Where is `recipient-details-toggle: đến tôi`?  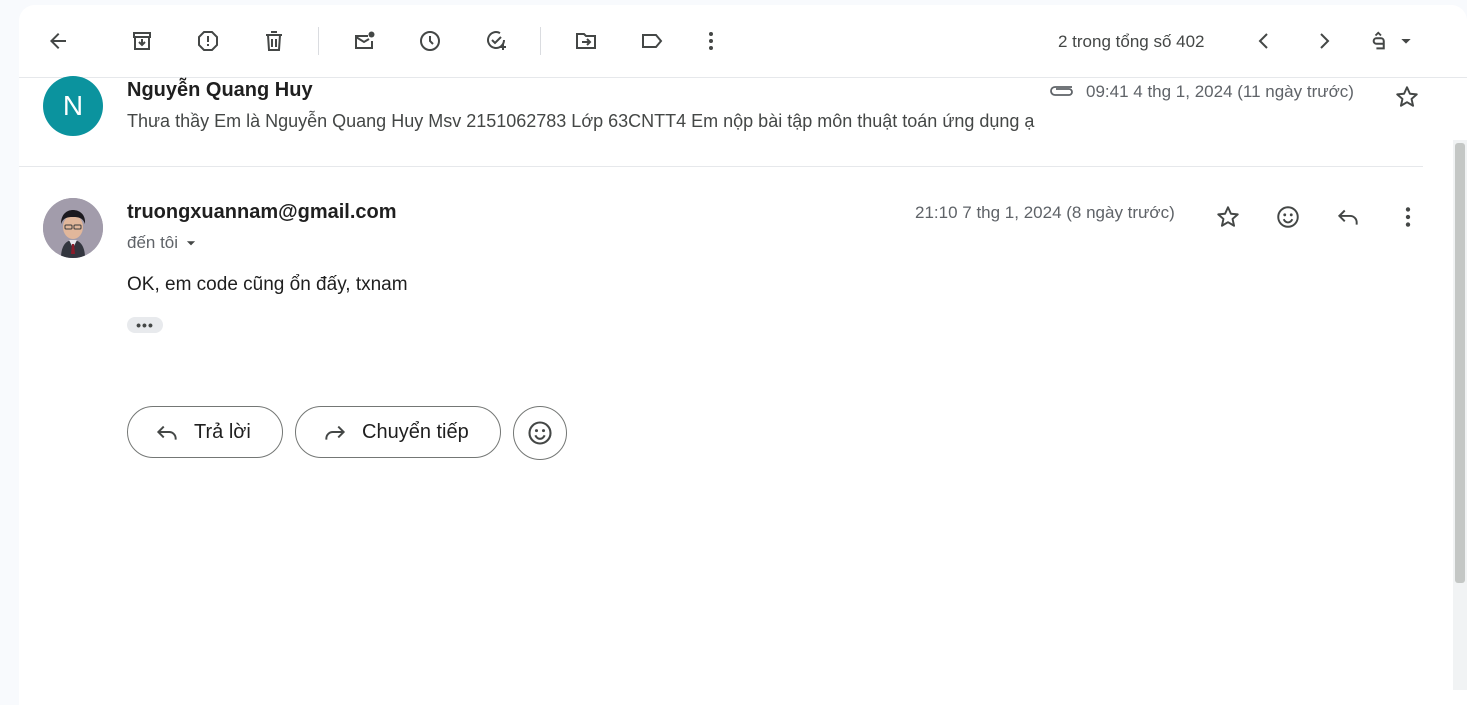 recipient-details-toggle: đến tôi is located at coordinates (162, 243).